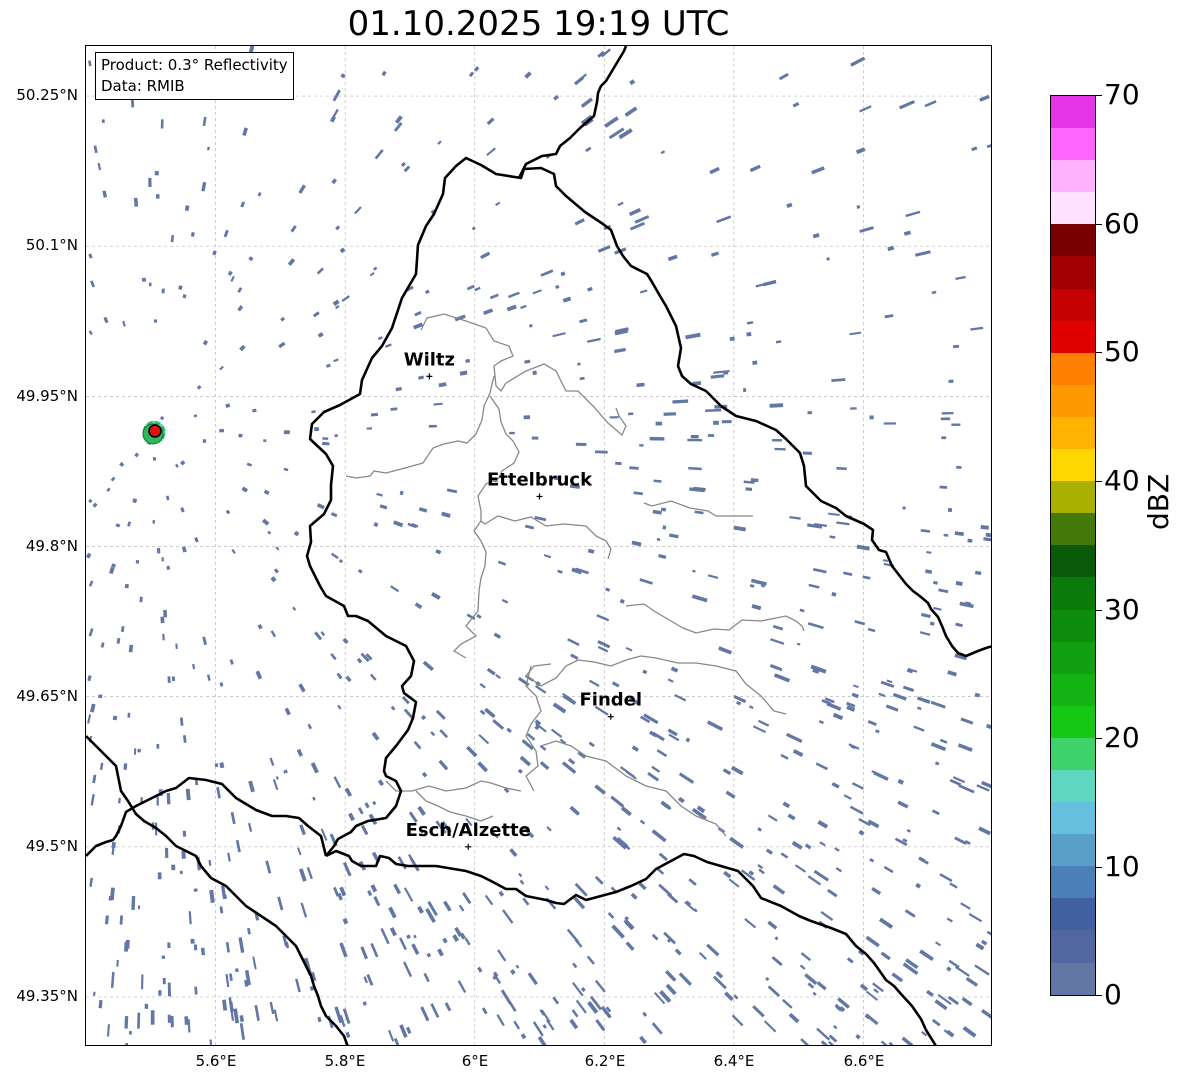  What do you see at coordinates (1073, 304) in the screenshot?
I see `colorbar-segment` at bounding box center [1073, 304].